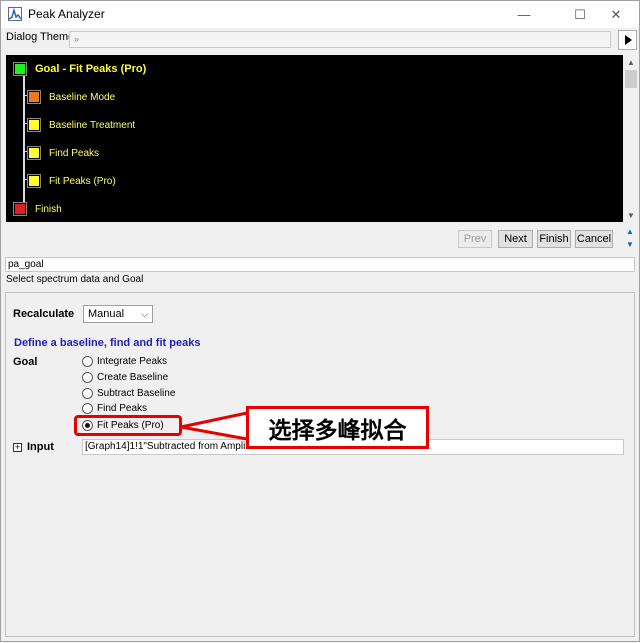 The image size is (640, 643). What do you see at coordinates (107, 343) in the screenshot?
I see `section-title: Define a baseline, find and fit peaks` at bounding box center [107, 343].